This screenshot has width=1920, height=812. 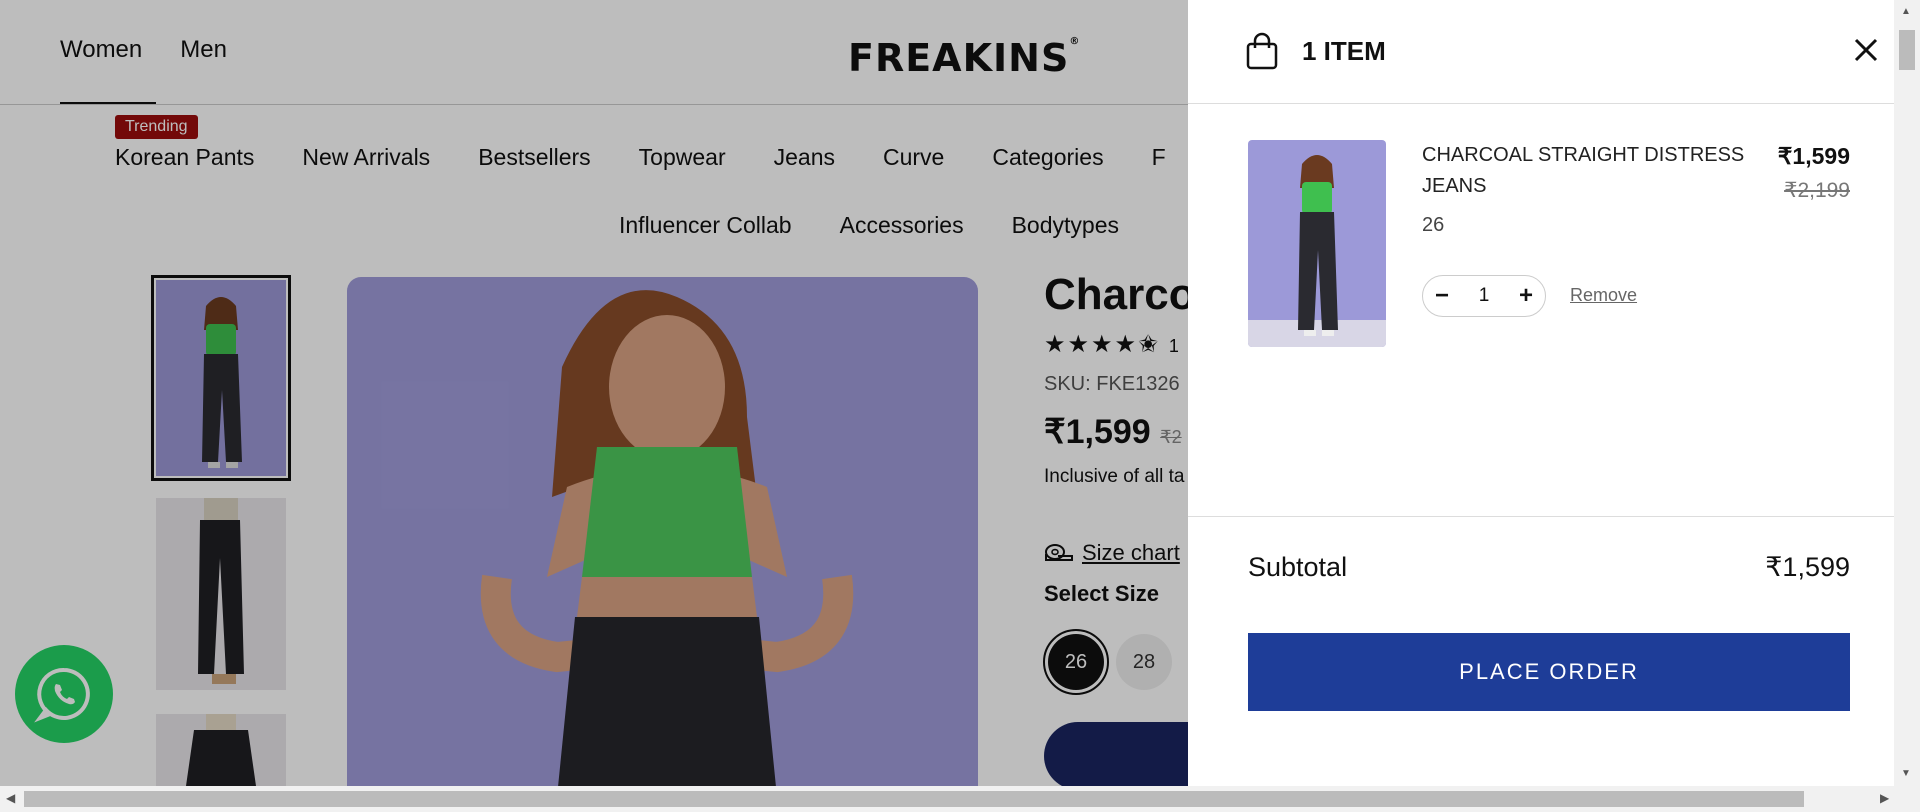 I want to click on cart-item-size: 26, so click(x=1433, y=225).